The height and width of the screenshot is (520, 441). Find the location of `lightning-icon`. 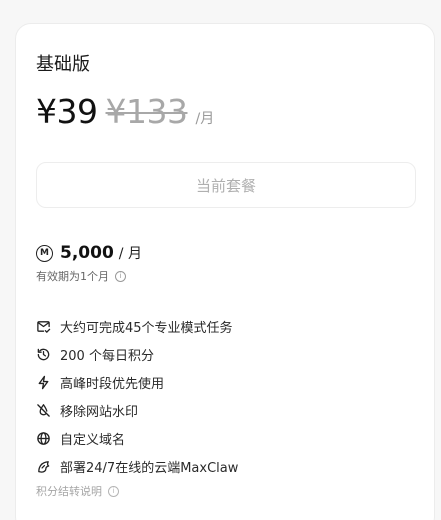

lightning-icon is located at coordinates (43, 382).